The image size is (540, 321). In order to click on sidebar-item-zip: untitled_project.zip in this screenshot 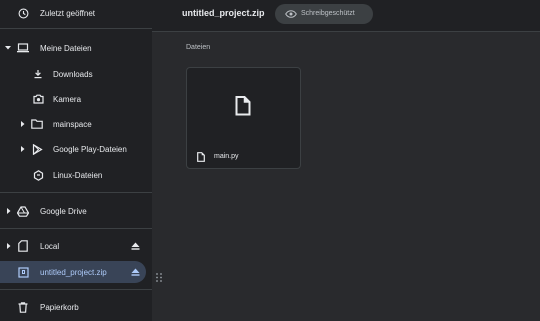, I will do `click(73, 272)`.